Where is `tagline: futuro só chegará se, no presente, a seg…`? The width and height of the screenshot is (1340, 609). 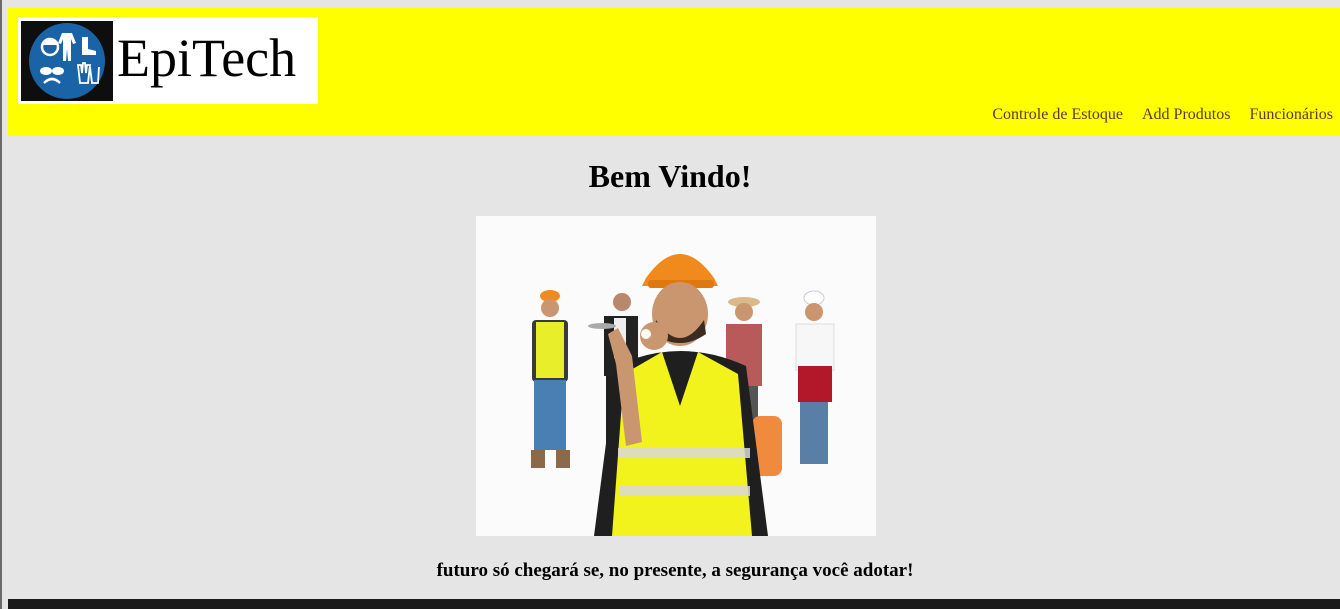 tagline: futuro só chegará se, no presente, a seg… is located at coordinates (675, 570).